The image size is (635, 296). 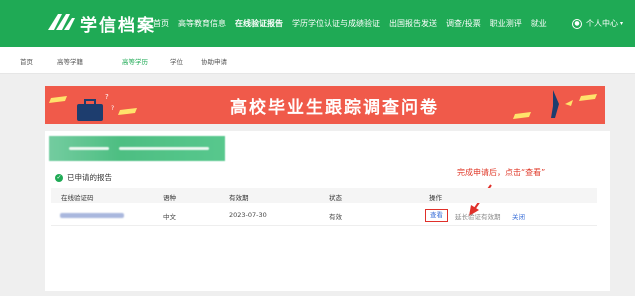 I want to click on subnav-enrollment: 高等学籍, so click(x=70, y=61).